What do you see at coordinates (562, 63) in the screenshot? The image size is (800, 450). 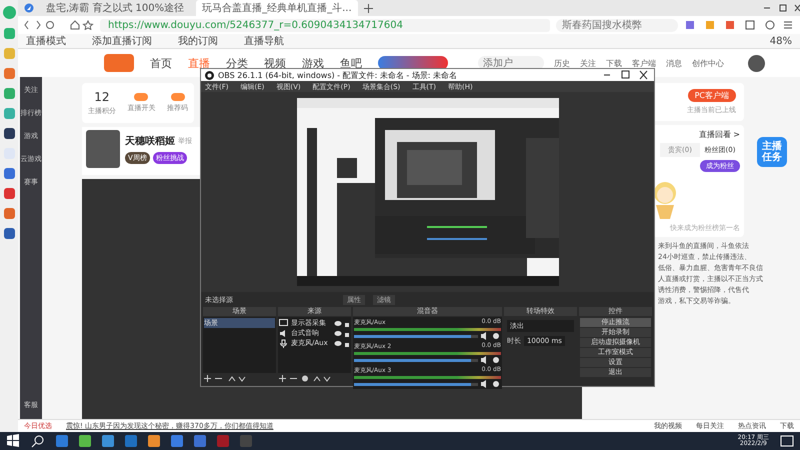 I see `header-icon-link: 历史` at bounding box center [562, 63].